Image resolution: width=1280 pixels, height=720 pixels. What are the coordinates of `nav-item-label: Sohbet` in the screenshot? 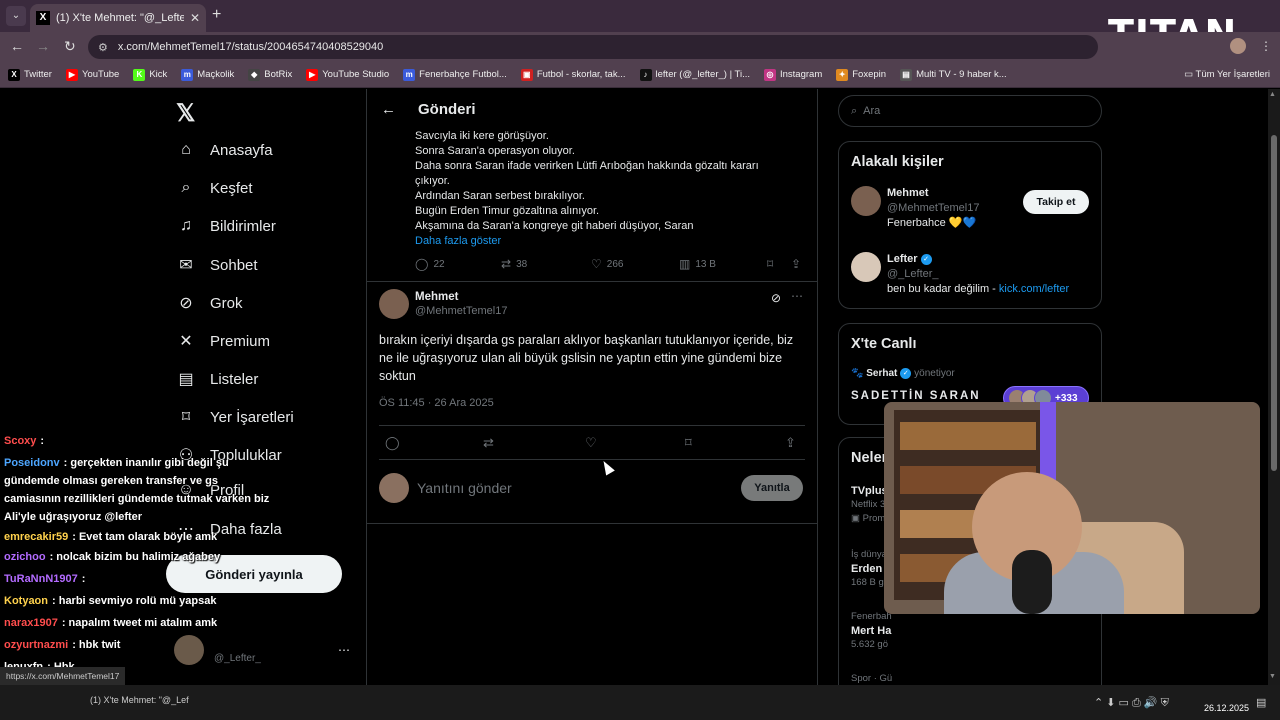 It's located at (234, 265).